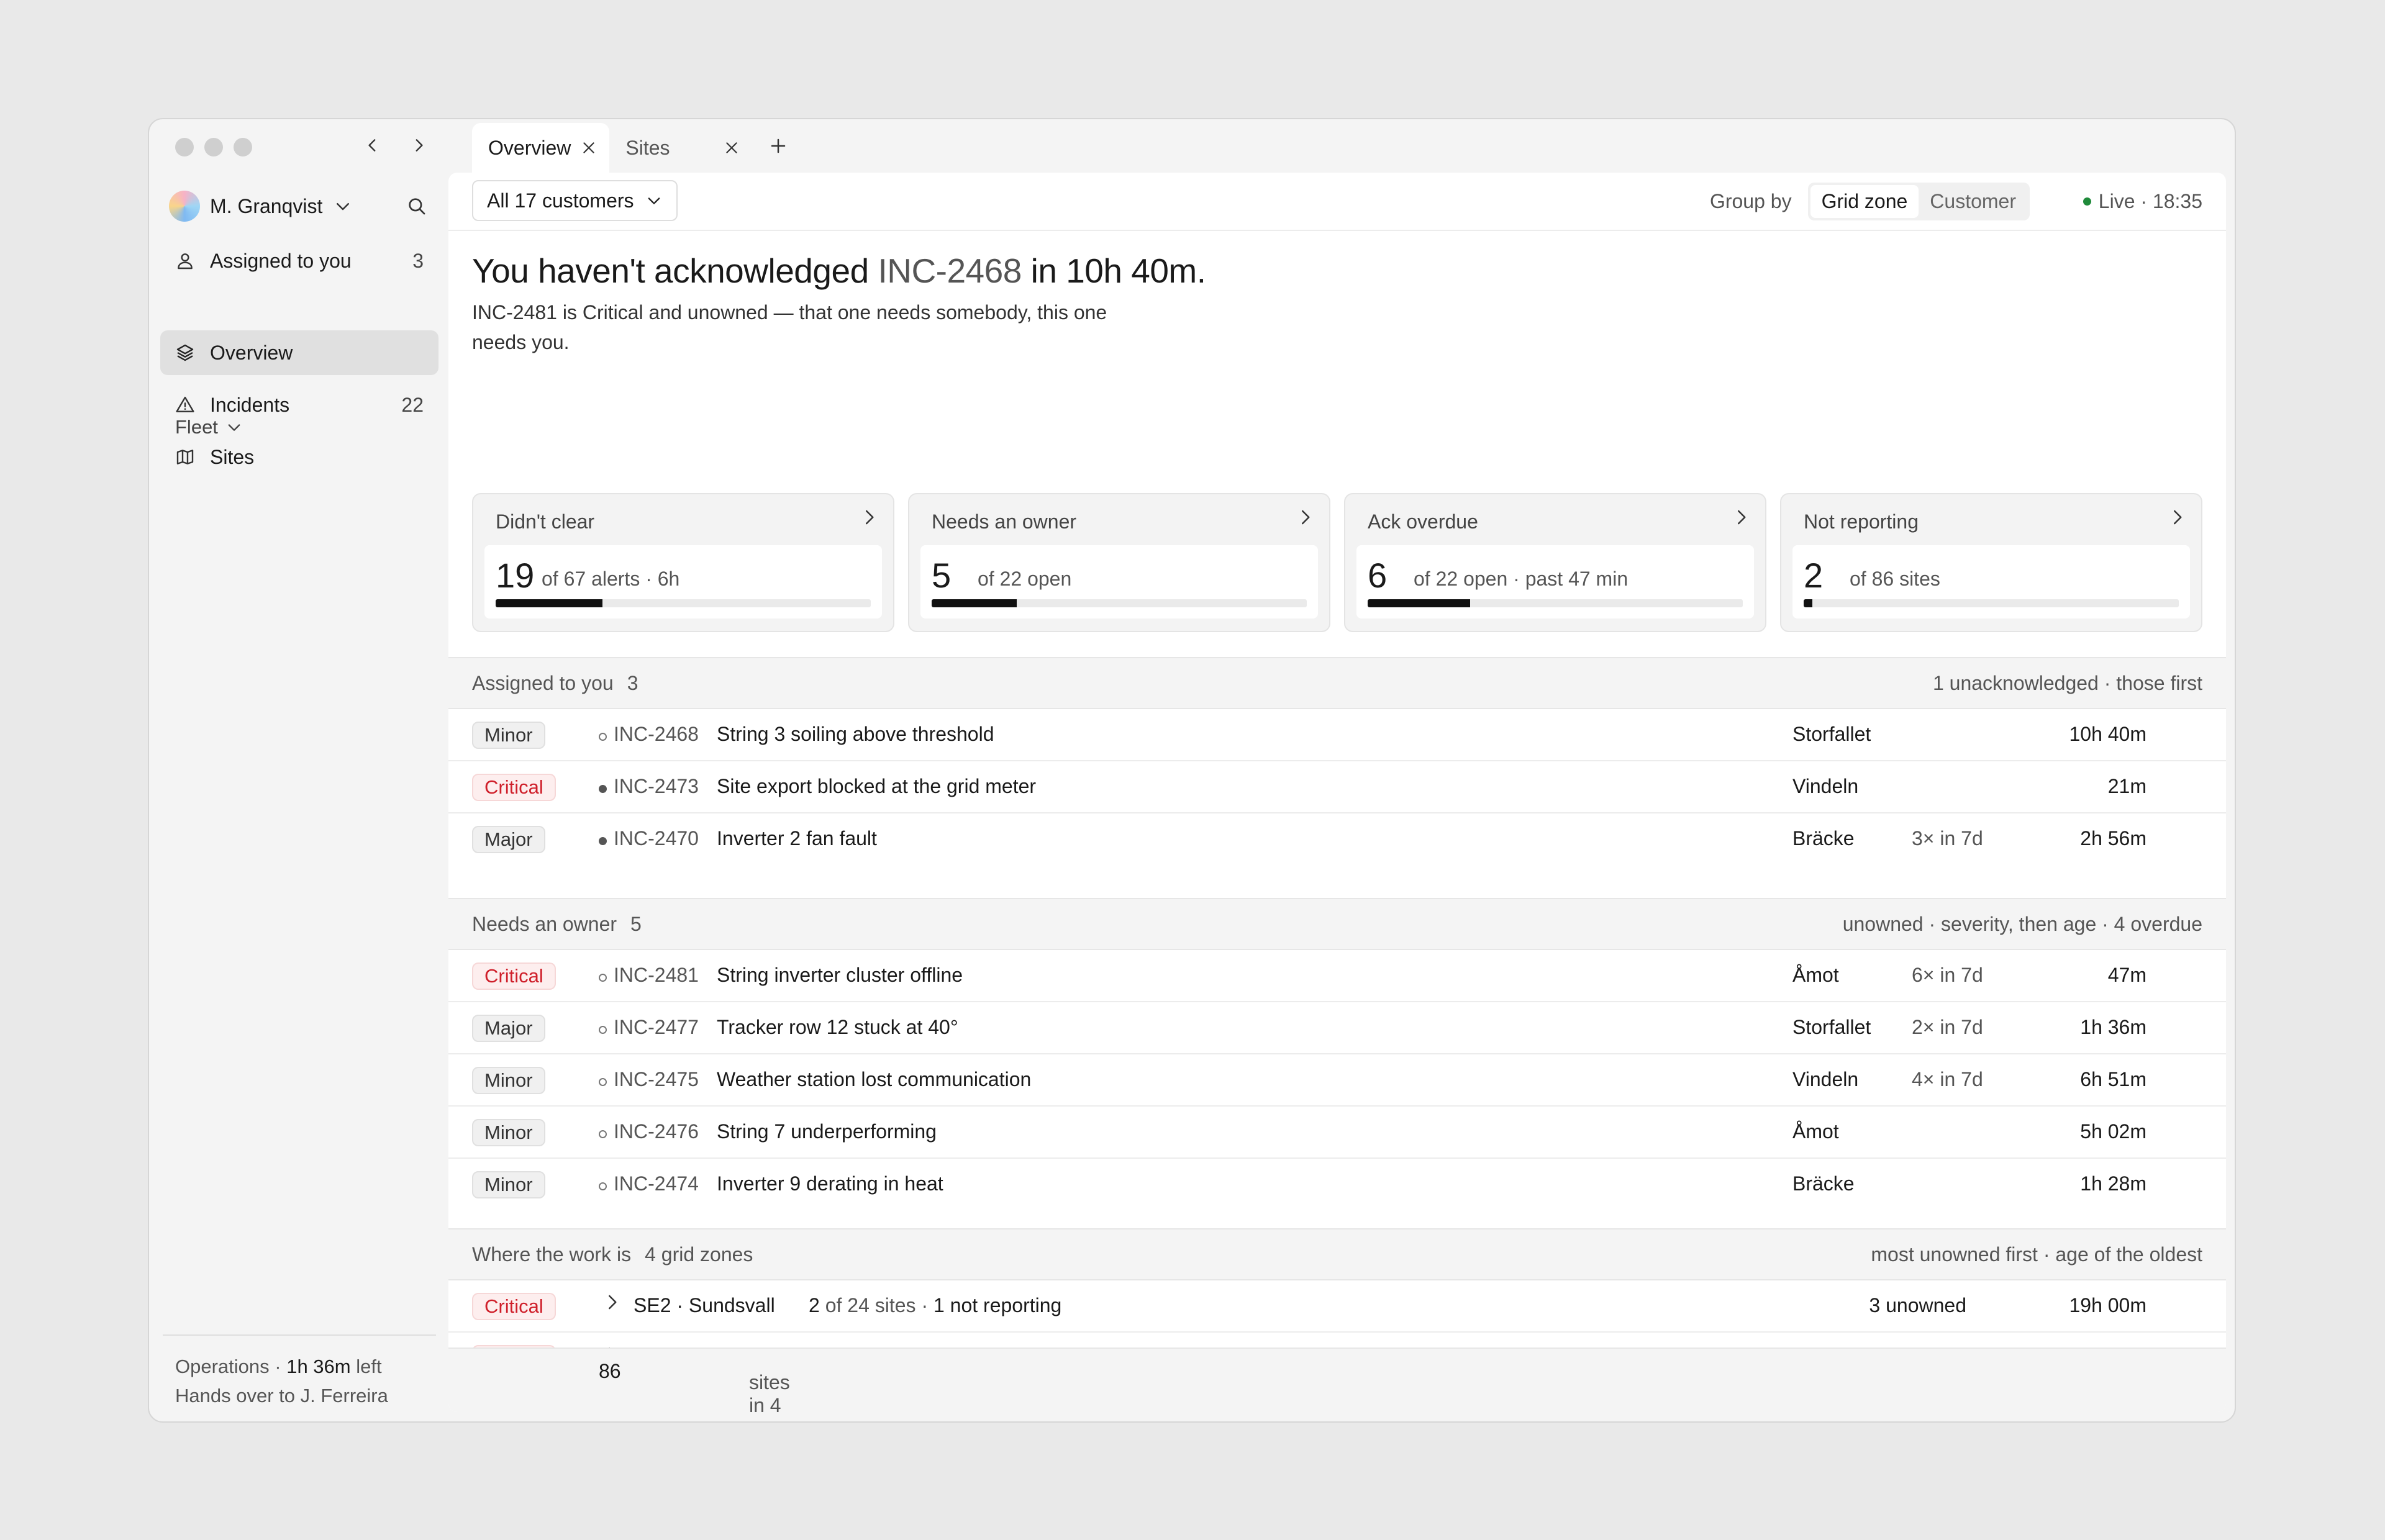 The width and height of the screenshot is (2385, 1540). What do you see at coordinates (2113, 1131) in the screenshot?
I see `incident-age: 5h 02m` at bounding box center [2113, 1131].